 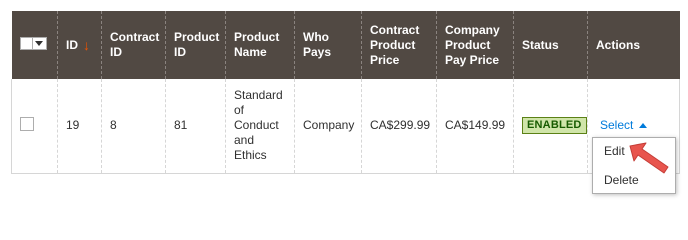 I want to click on cell-contract-product-price: CA$299.99, so click(x=399, y=126).